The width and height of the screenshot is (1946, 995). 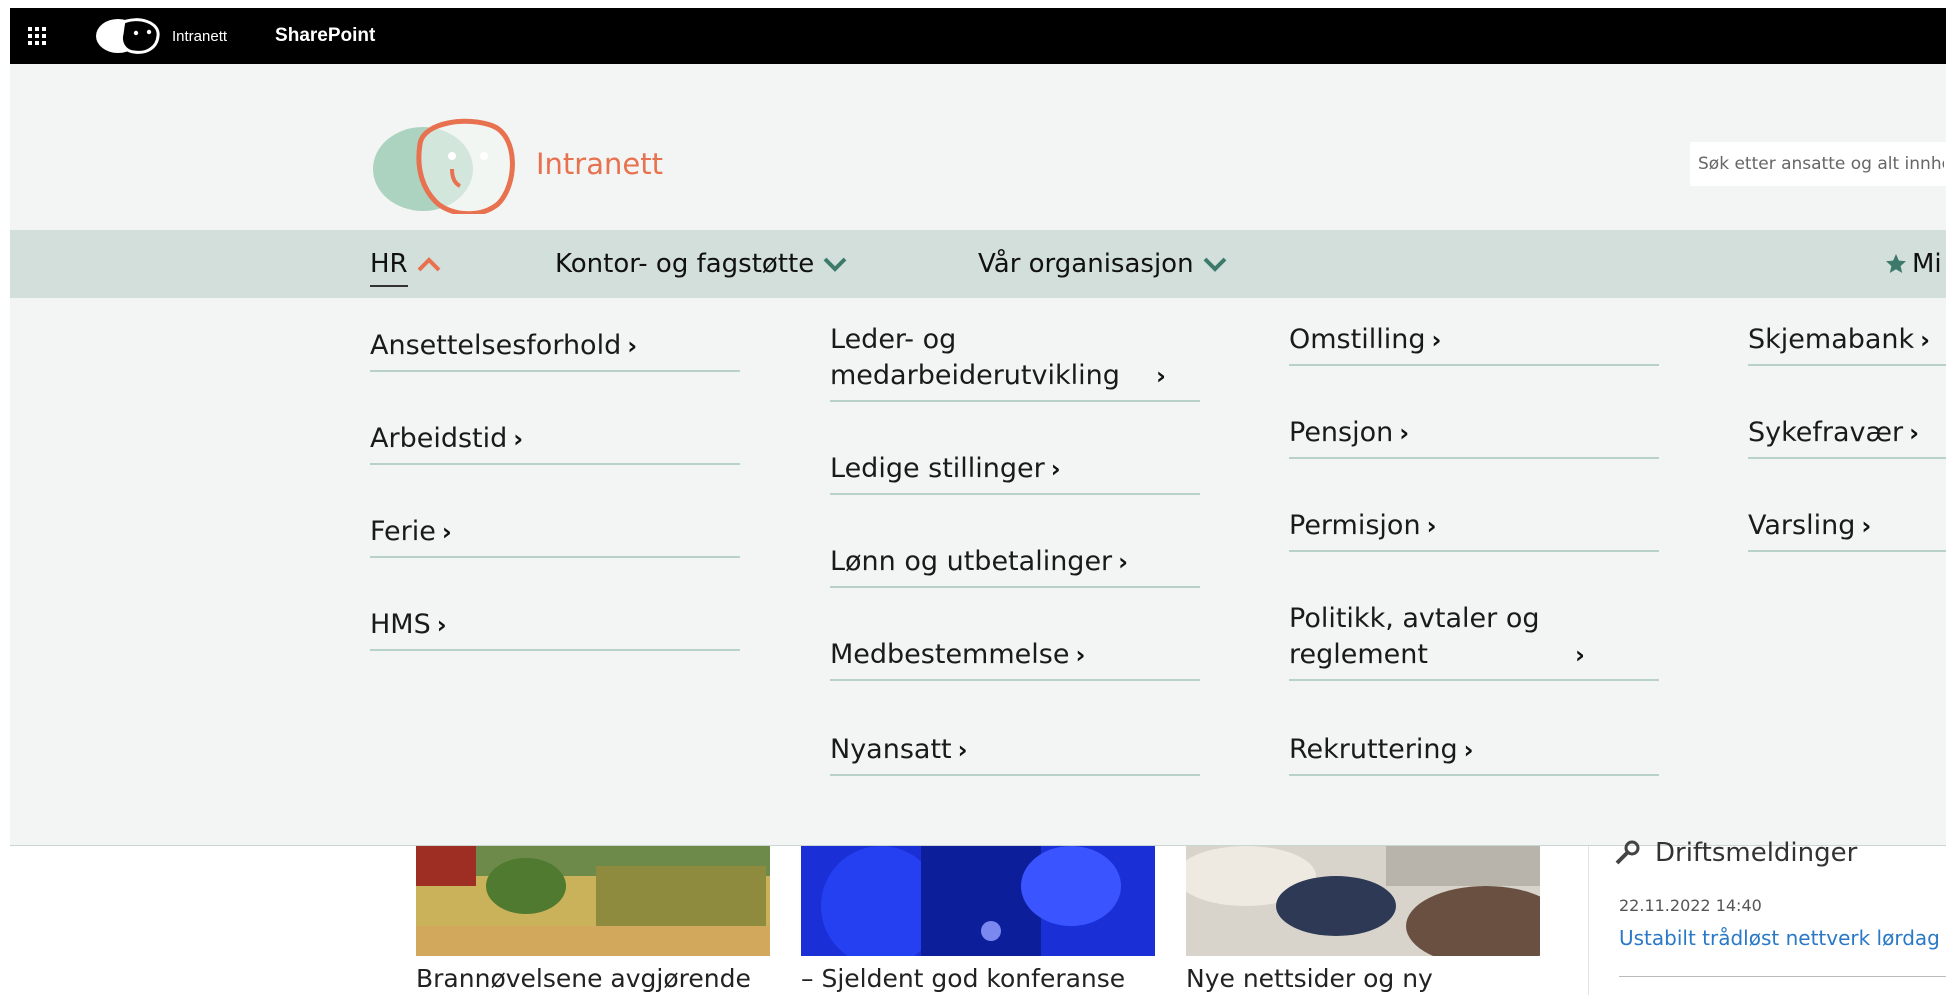 I want to click on nav-item-label: HR, so click(x=389, y=268).